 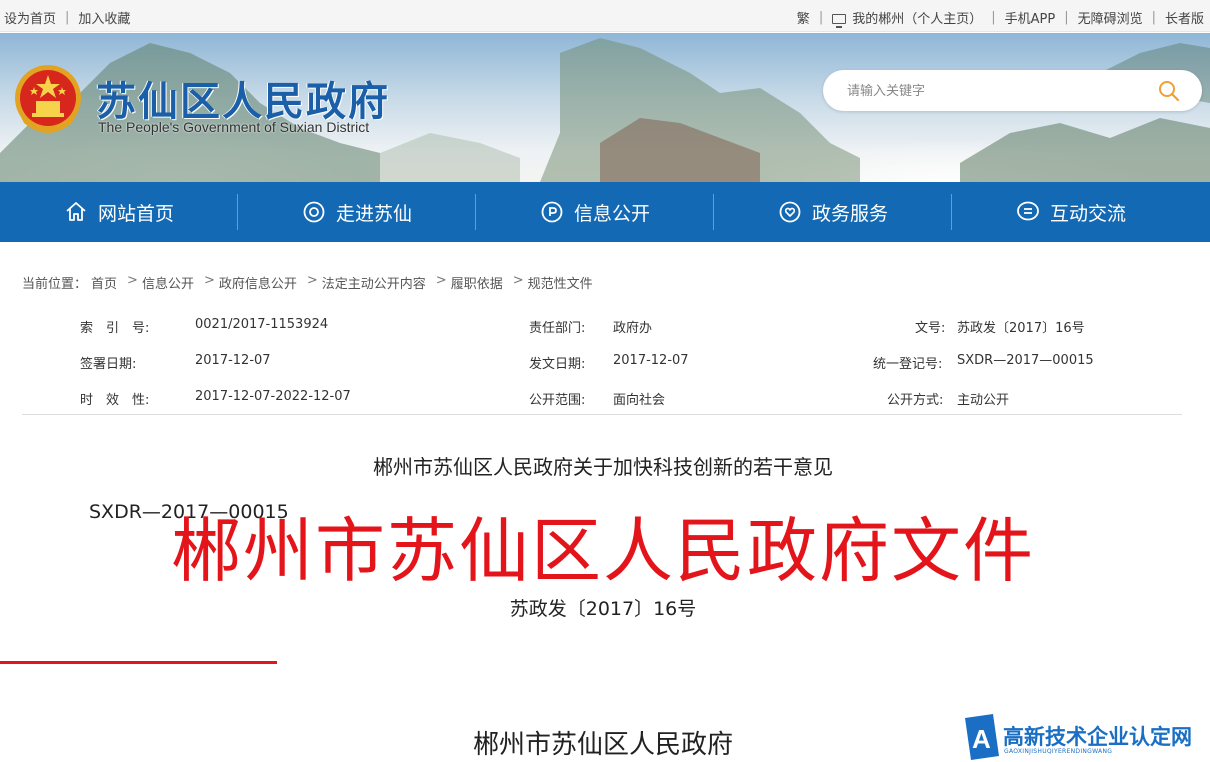 I want to click on breadcrumb-item: 规范性文件, so click(x=560, y=282).